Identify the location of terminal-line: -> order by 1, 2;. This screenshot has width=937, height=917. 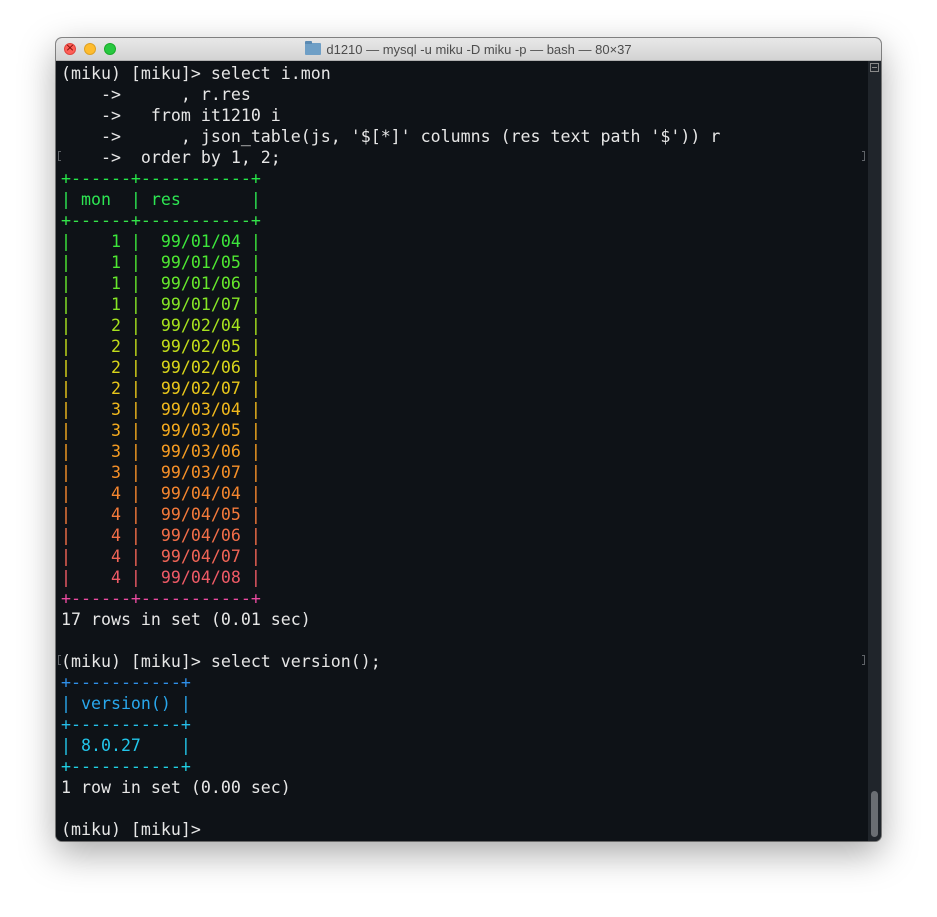
(171, 157).